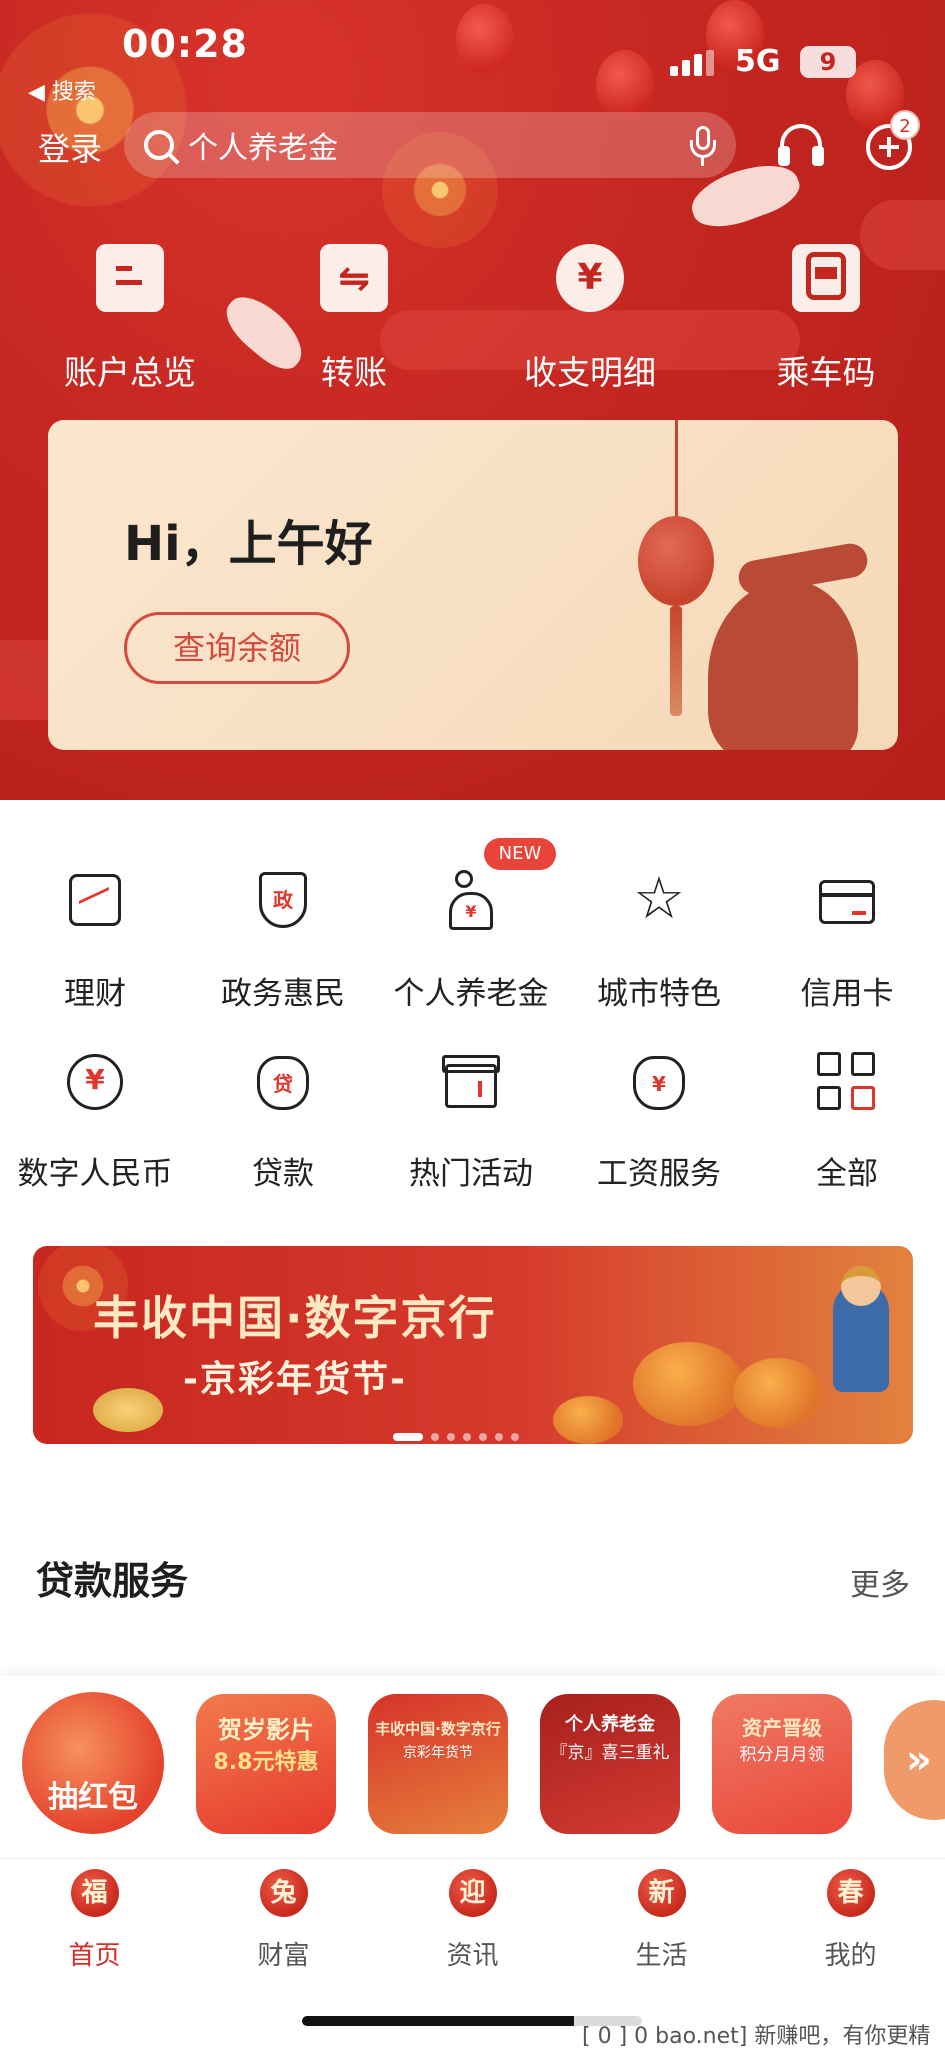 This screenshot has width=945, height=2048. What do you see at coordinates (659, 994) in the screenshot?
I see `service-label: 城市特色` at bounding box center [659, 994].